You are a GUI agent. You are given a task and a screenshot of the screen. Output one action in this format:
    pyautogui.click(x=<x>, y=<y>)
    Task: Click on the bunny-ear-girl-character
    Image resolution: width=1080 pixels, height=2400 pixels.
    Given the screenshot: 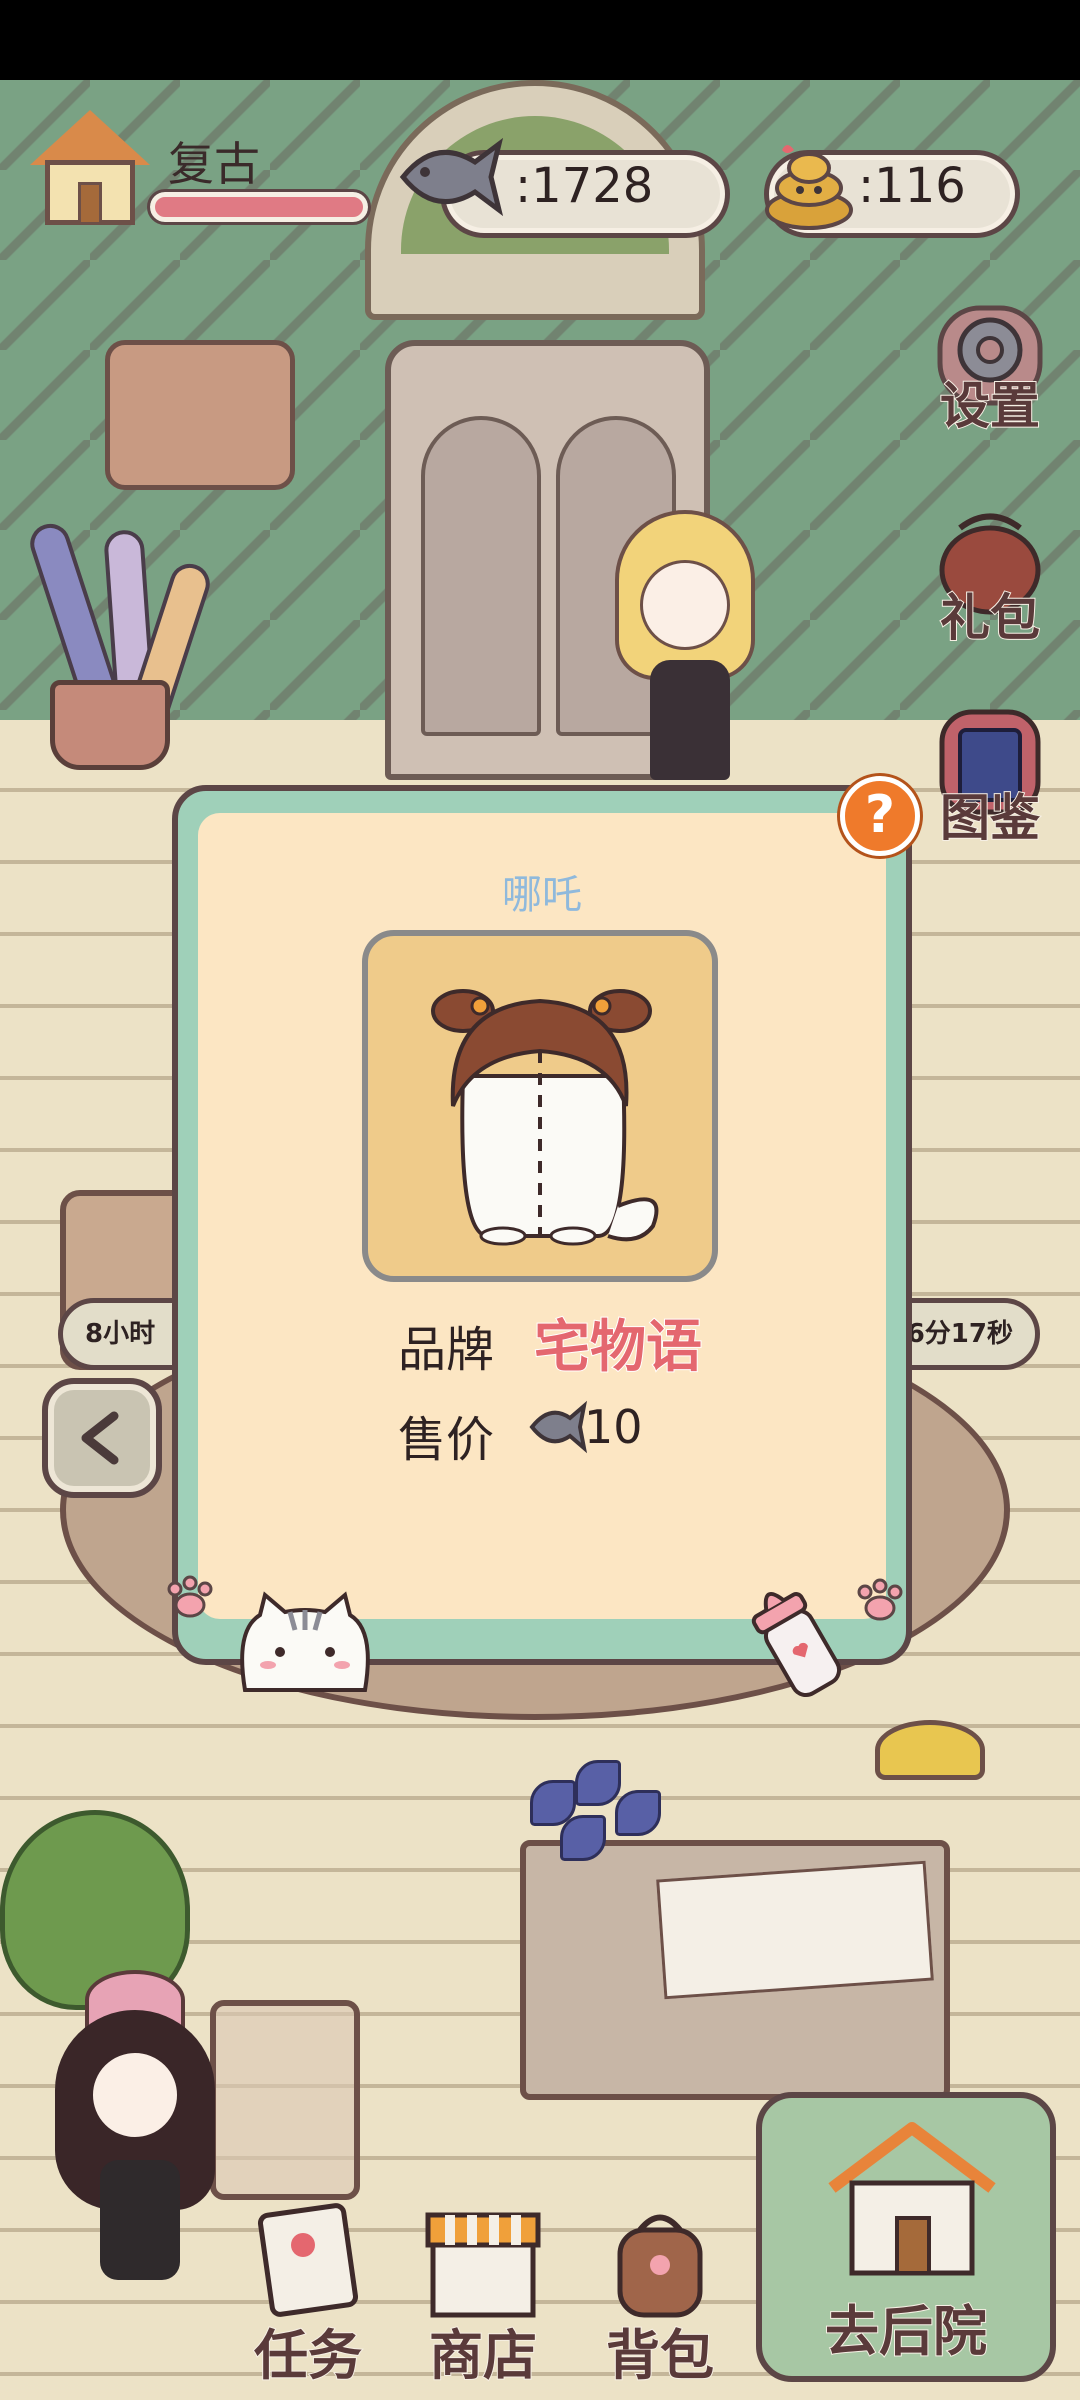 What is the action you would take?
    pyautogui.click(x=140, y=2145)
    